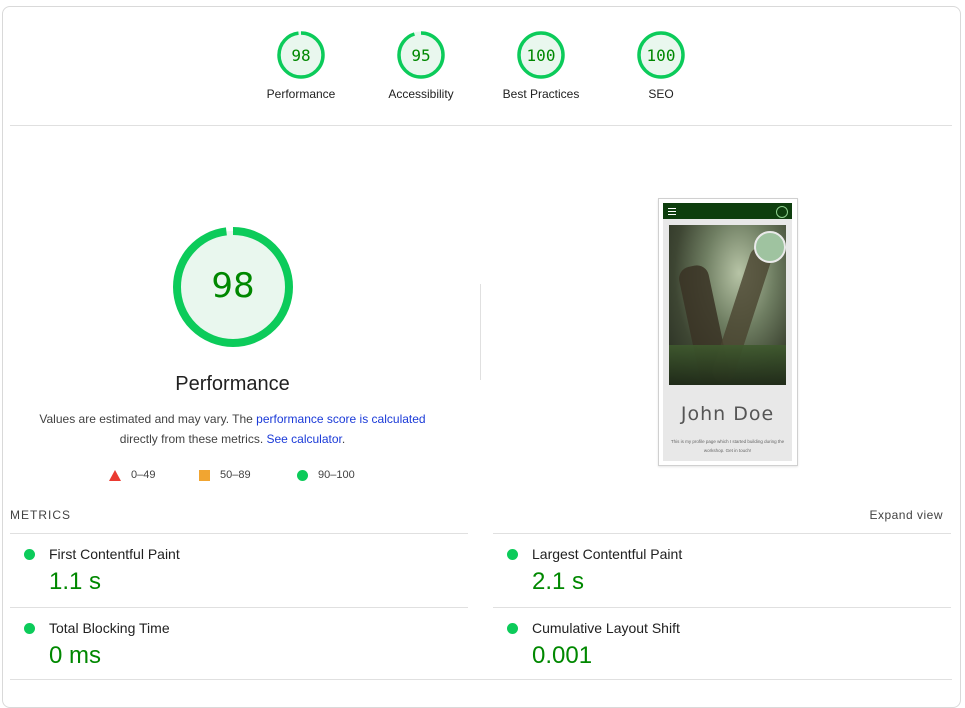 Image resolution: width=965 pixels, height=708 pixels. I want to click on vertical-divider, so click(480, 332).